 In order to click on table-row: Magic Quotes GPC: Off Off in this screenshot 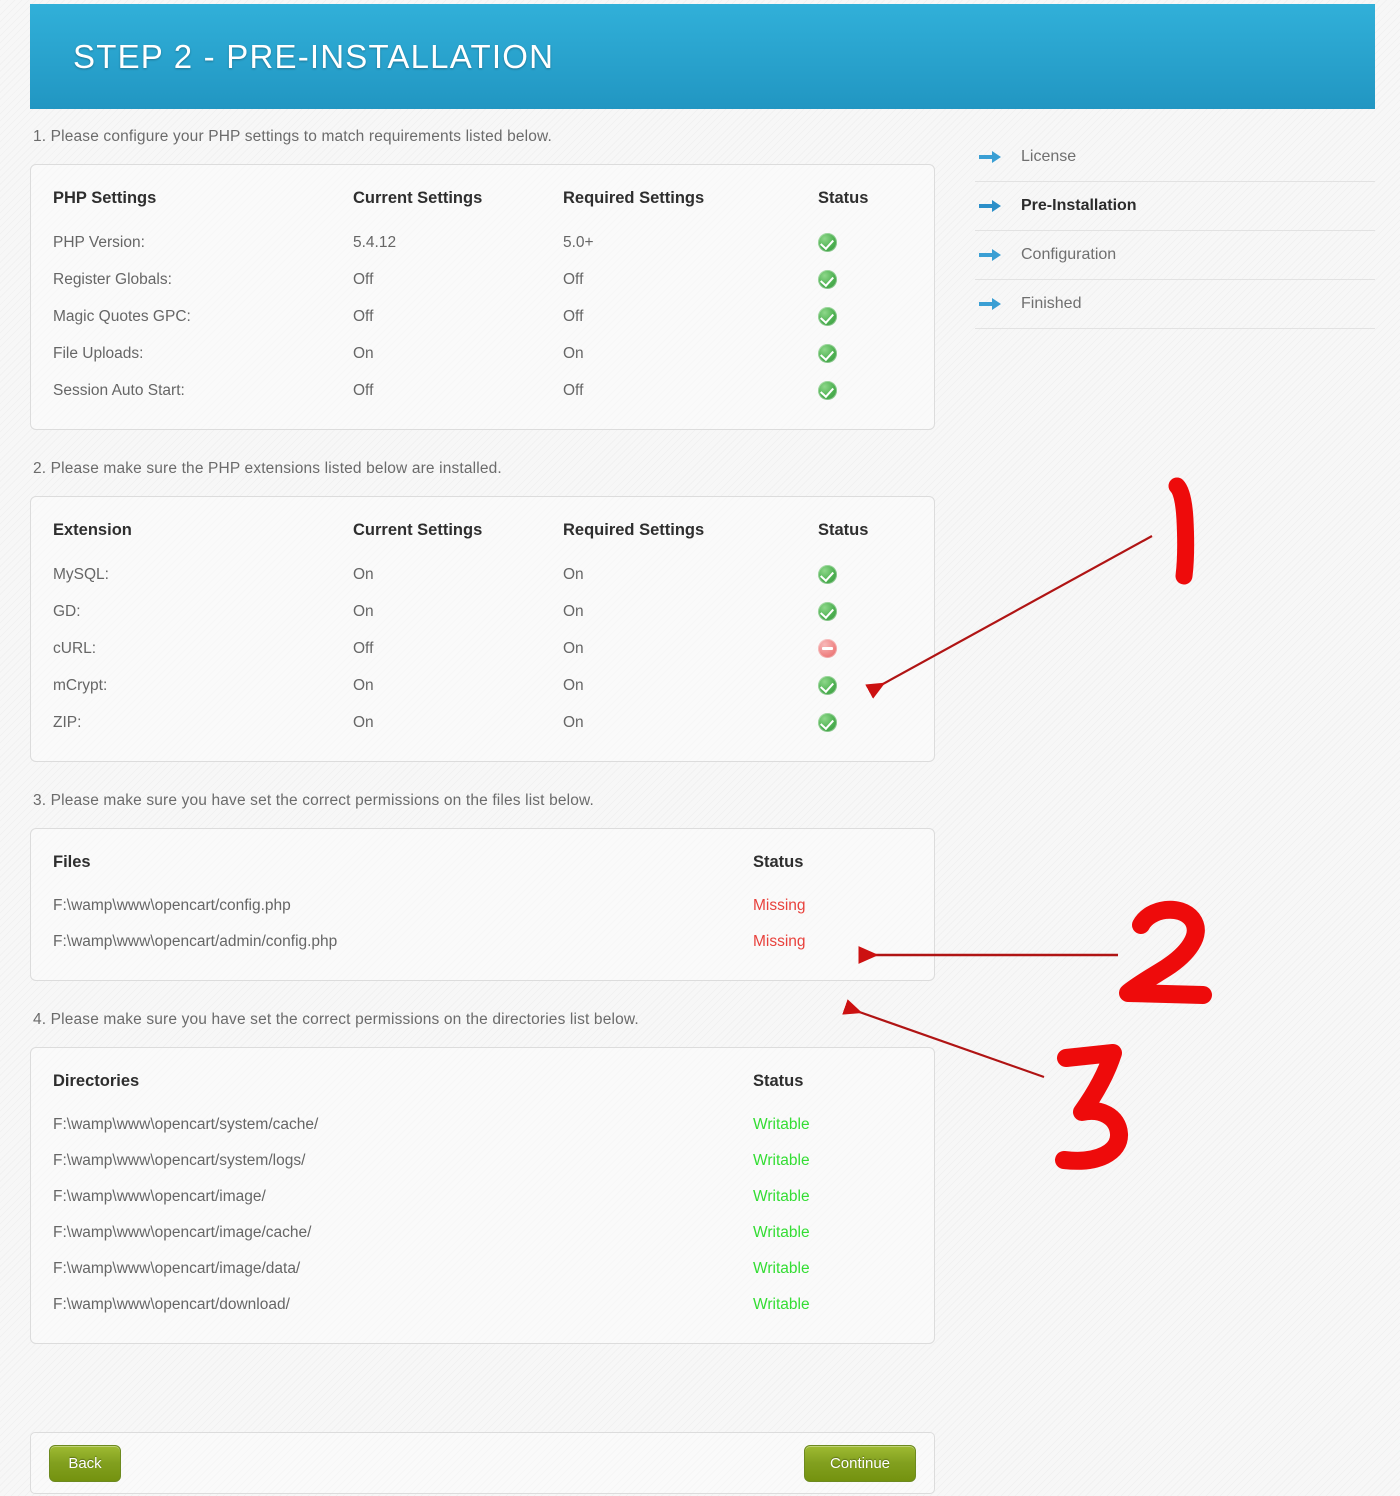, I will do `click(495, 316)`.